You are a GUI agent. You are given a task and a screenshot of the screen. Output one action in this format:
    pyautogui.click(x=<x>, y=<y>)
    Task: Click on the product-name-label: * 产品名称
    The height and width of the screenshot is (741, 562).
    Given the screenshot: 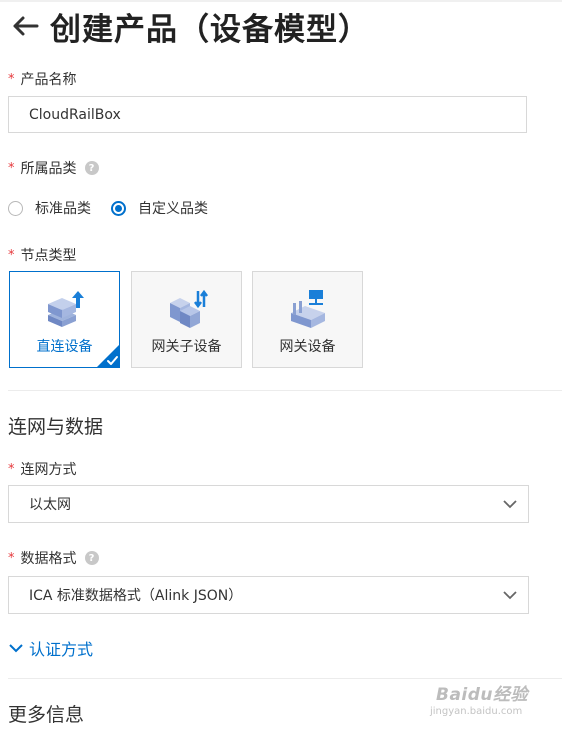 What is the action you would take?
    pyautogui.click(x=42, y=79)
    